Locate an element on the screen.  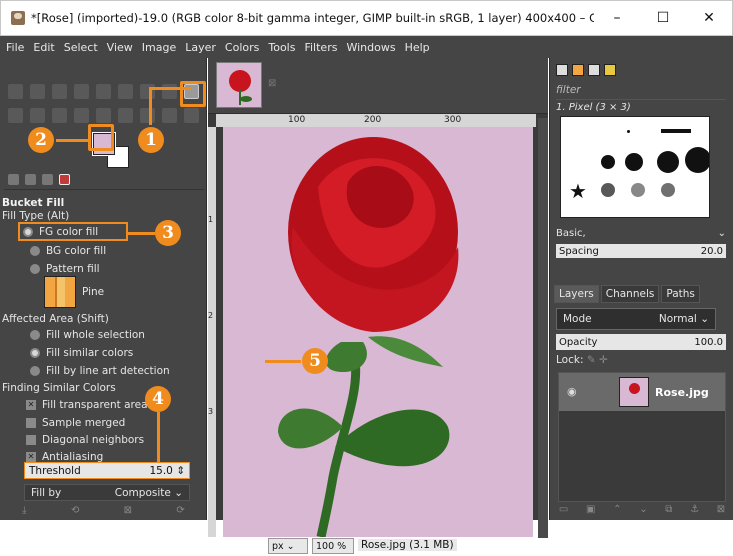
menu-edit: Edit is located at coordinates (43, 47).